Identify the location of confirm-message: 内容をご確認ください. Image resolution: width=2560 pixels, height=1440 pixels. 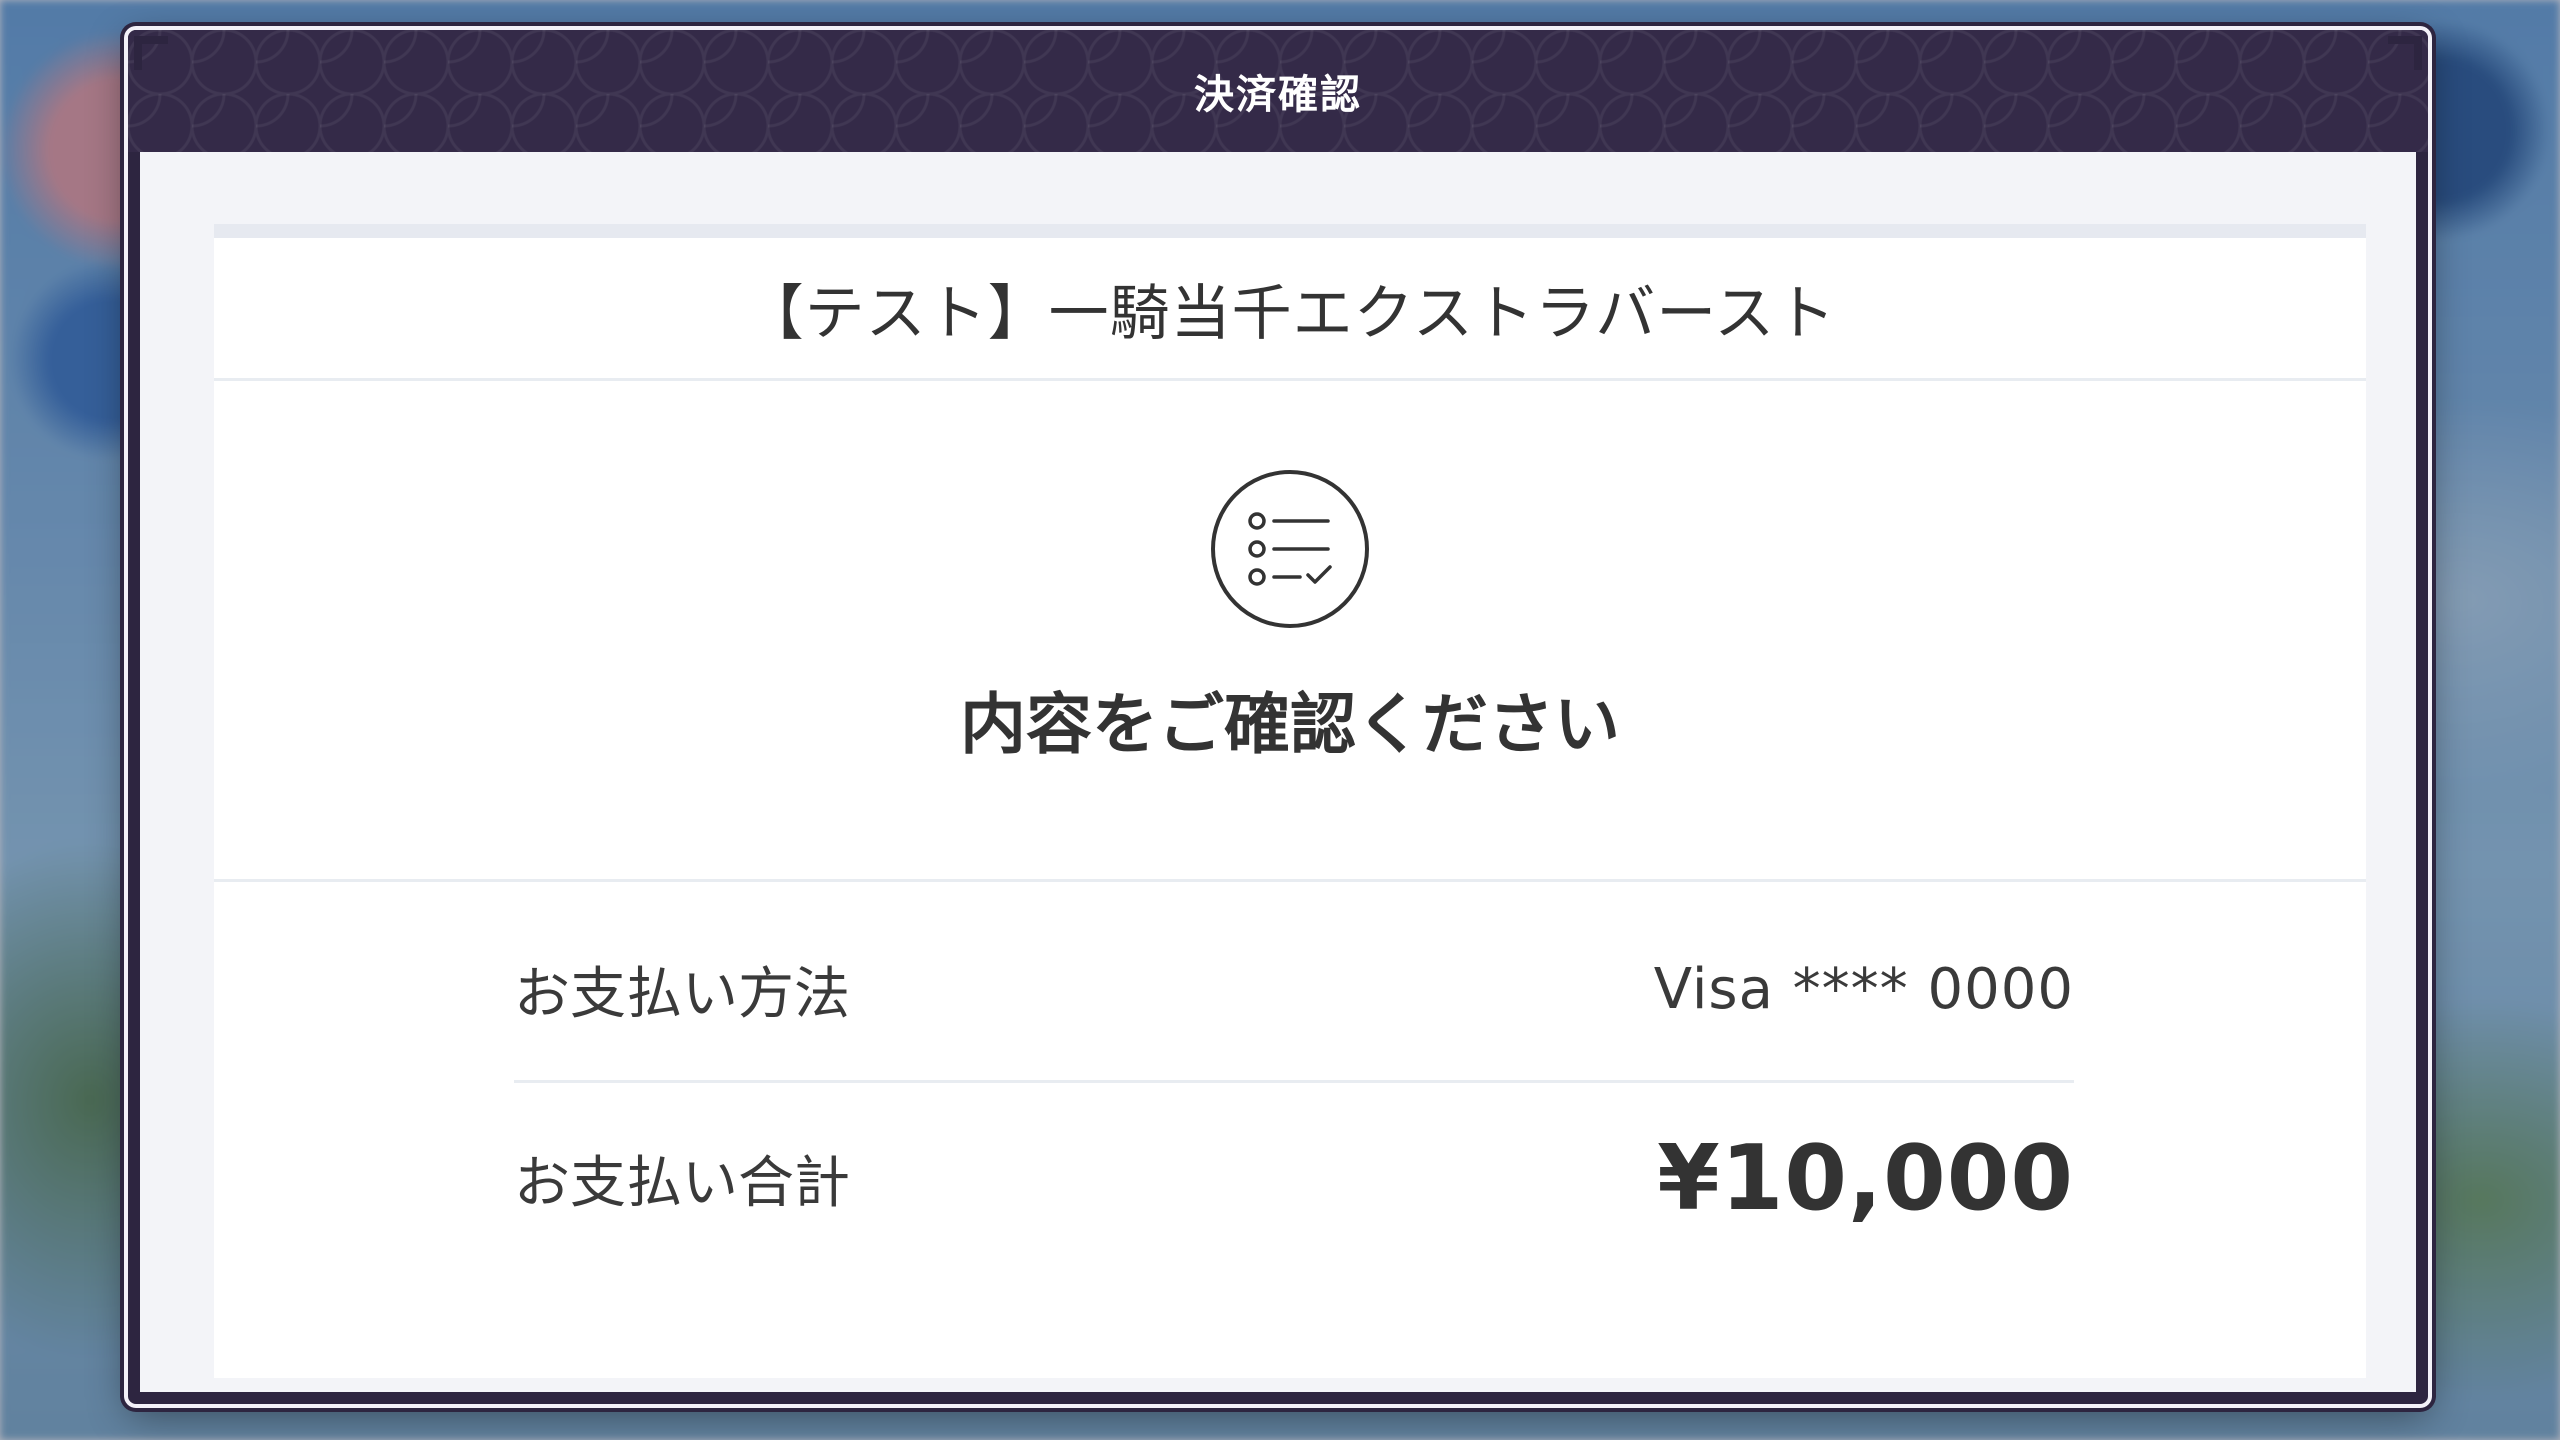
(1290, 724).